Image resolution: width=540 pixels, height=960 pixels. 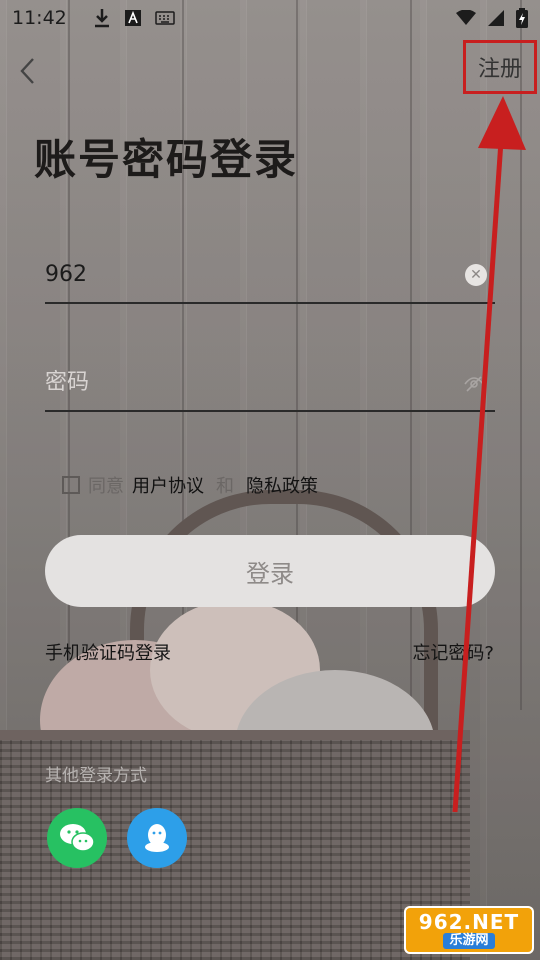 I want to click on watermark-logo: 962.NET 乐游网, so click(x=469, y=930).